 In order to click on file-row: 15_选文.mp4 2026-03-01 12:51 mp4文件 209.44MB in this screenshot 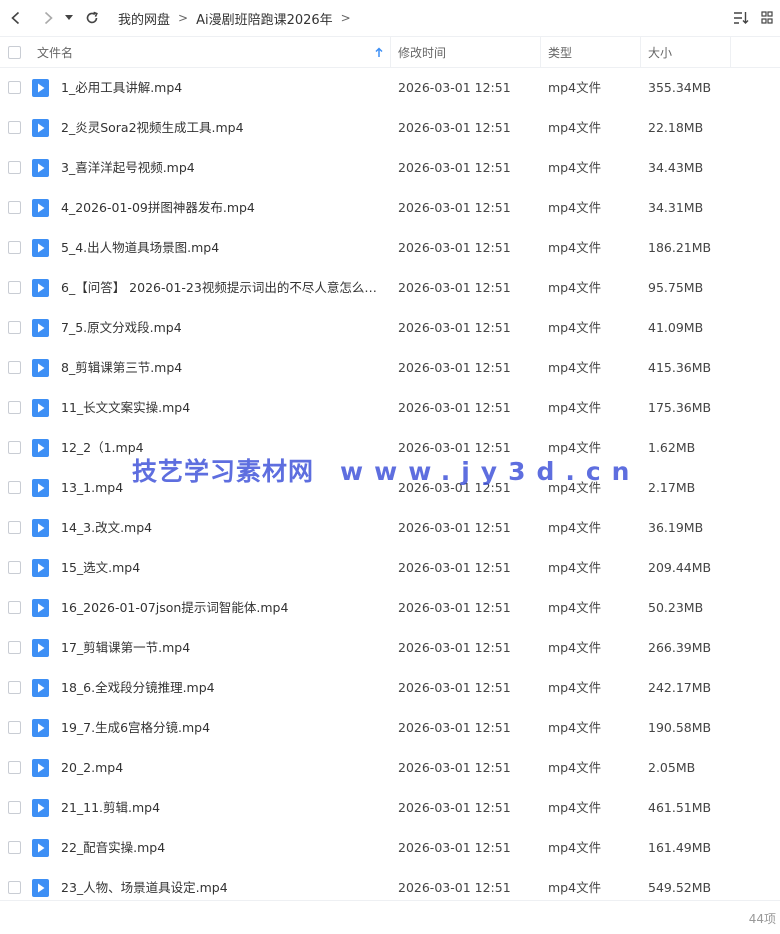, I will do `click(390, 568)`.